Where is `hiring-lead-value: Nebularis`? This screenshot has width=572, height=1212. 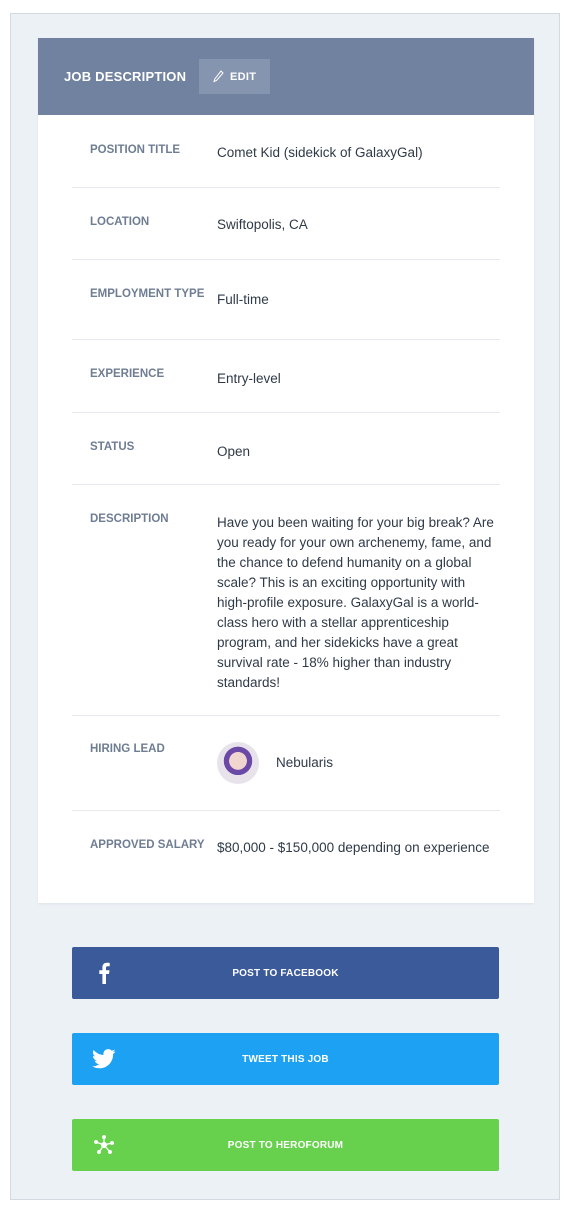 hiring-lead-value: Nebularis is located at coordinates (358, 776).